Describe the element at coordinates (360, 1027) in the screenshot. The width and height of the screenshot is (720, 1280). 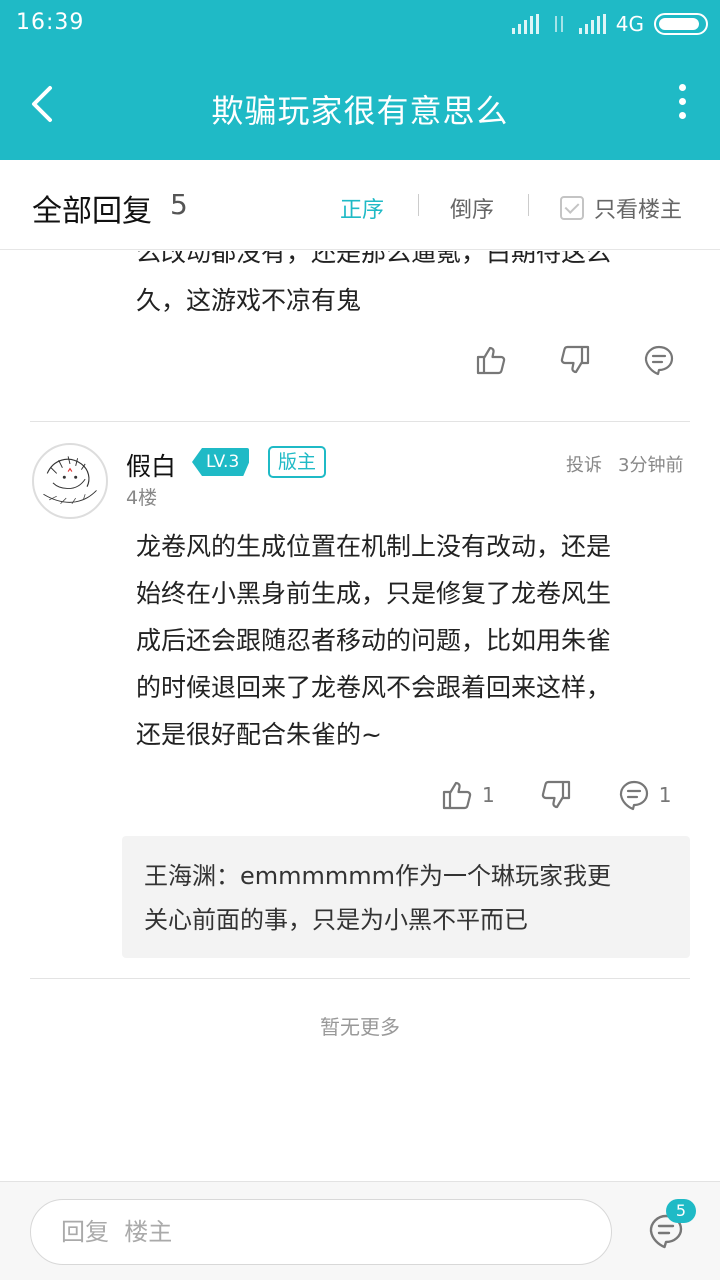
I see `no-more-label: 暂无更多` at that location.